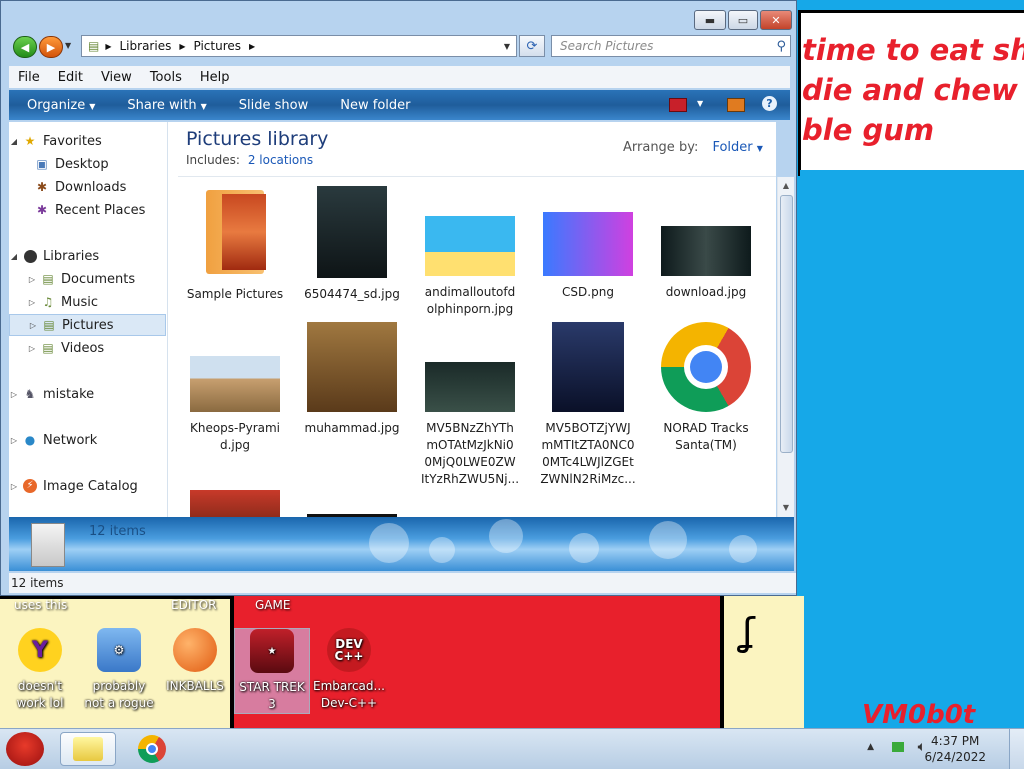 The image size is (1024, 769). What do you see at coordinates (706, 367) in the screenshot?
I see `chrome-icon` at bounding box center [706, 367].